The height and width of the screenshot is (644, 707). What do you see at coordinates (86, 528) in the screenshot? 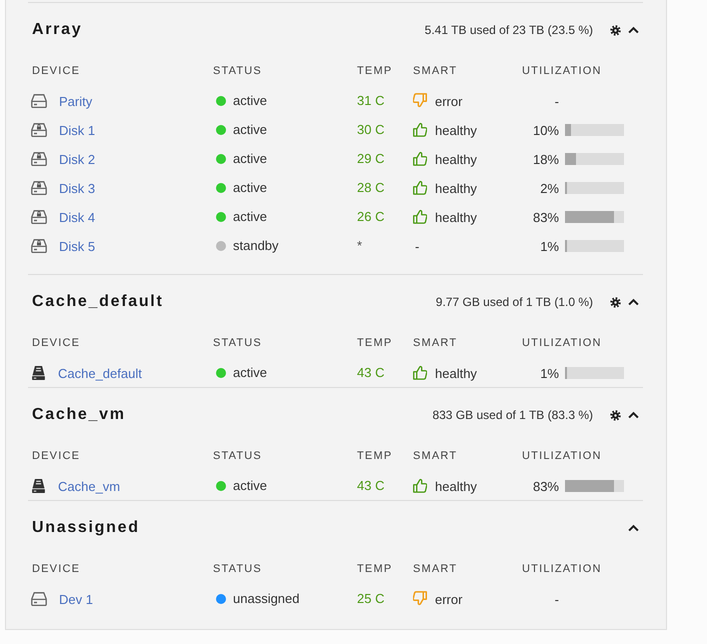
I see `section-title: Unassigned` at bounding box center [86, 528].